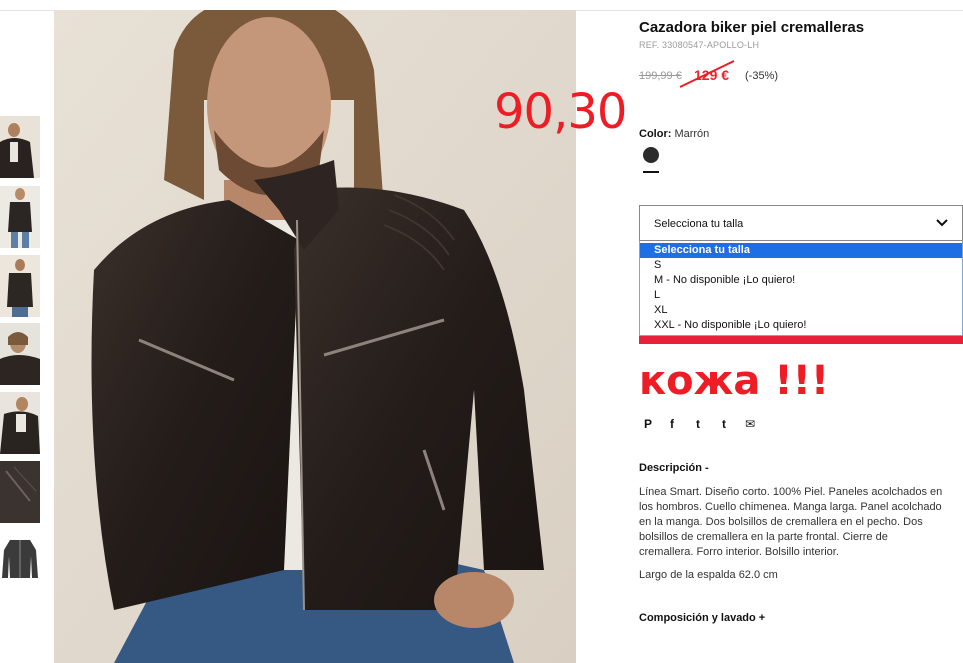 Image resolution: width=963 pixels, height=663 pixels. What do you see at coordinates (801, 265) in the screenshot?
I see `size-option-s: S` at bounding box center [801, 265].